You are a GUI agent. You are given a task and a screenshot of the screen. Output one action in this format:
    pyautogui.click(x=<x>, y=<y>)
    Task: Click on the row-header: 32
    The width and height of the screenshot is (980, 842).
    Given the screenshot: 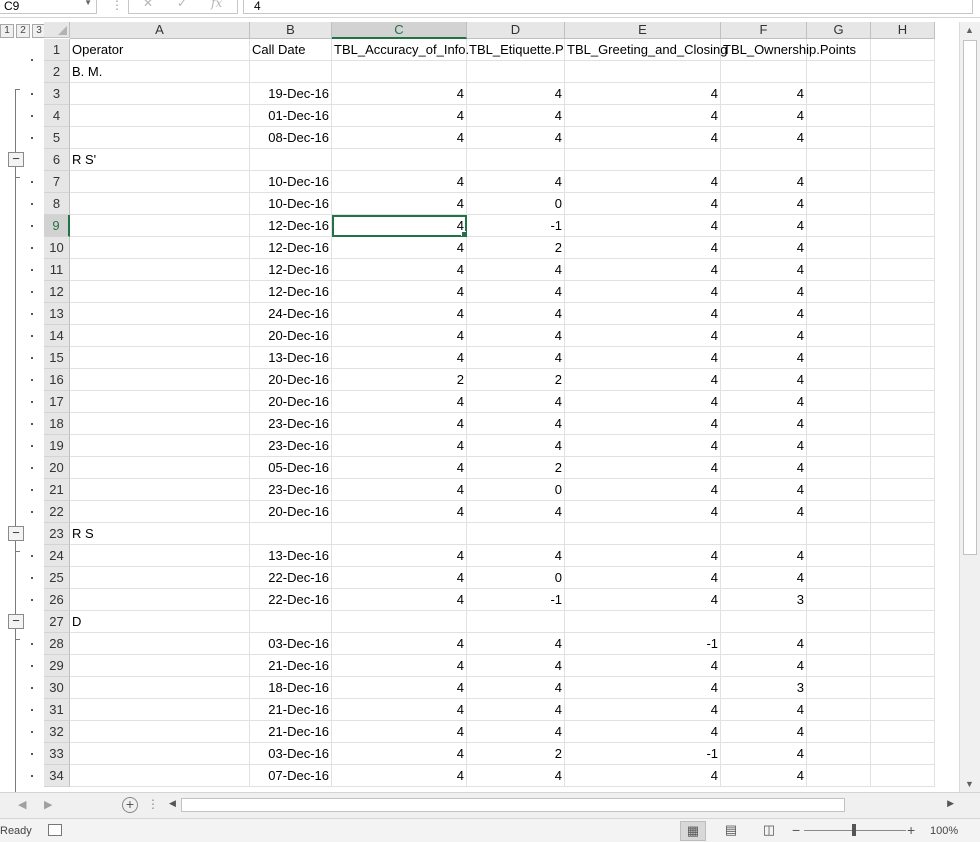 What is the action you would take?
    pyautogui.click(x=57, y=732)
    